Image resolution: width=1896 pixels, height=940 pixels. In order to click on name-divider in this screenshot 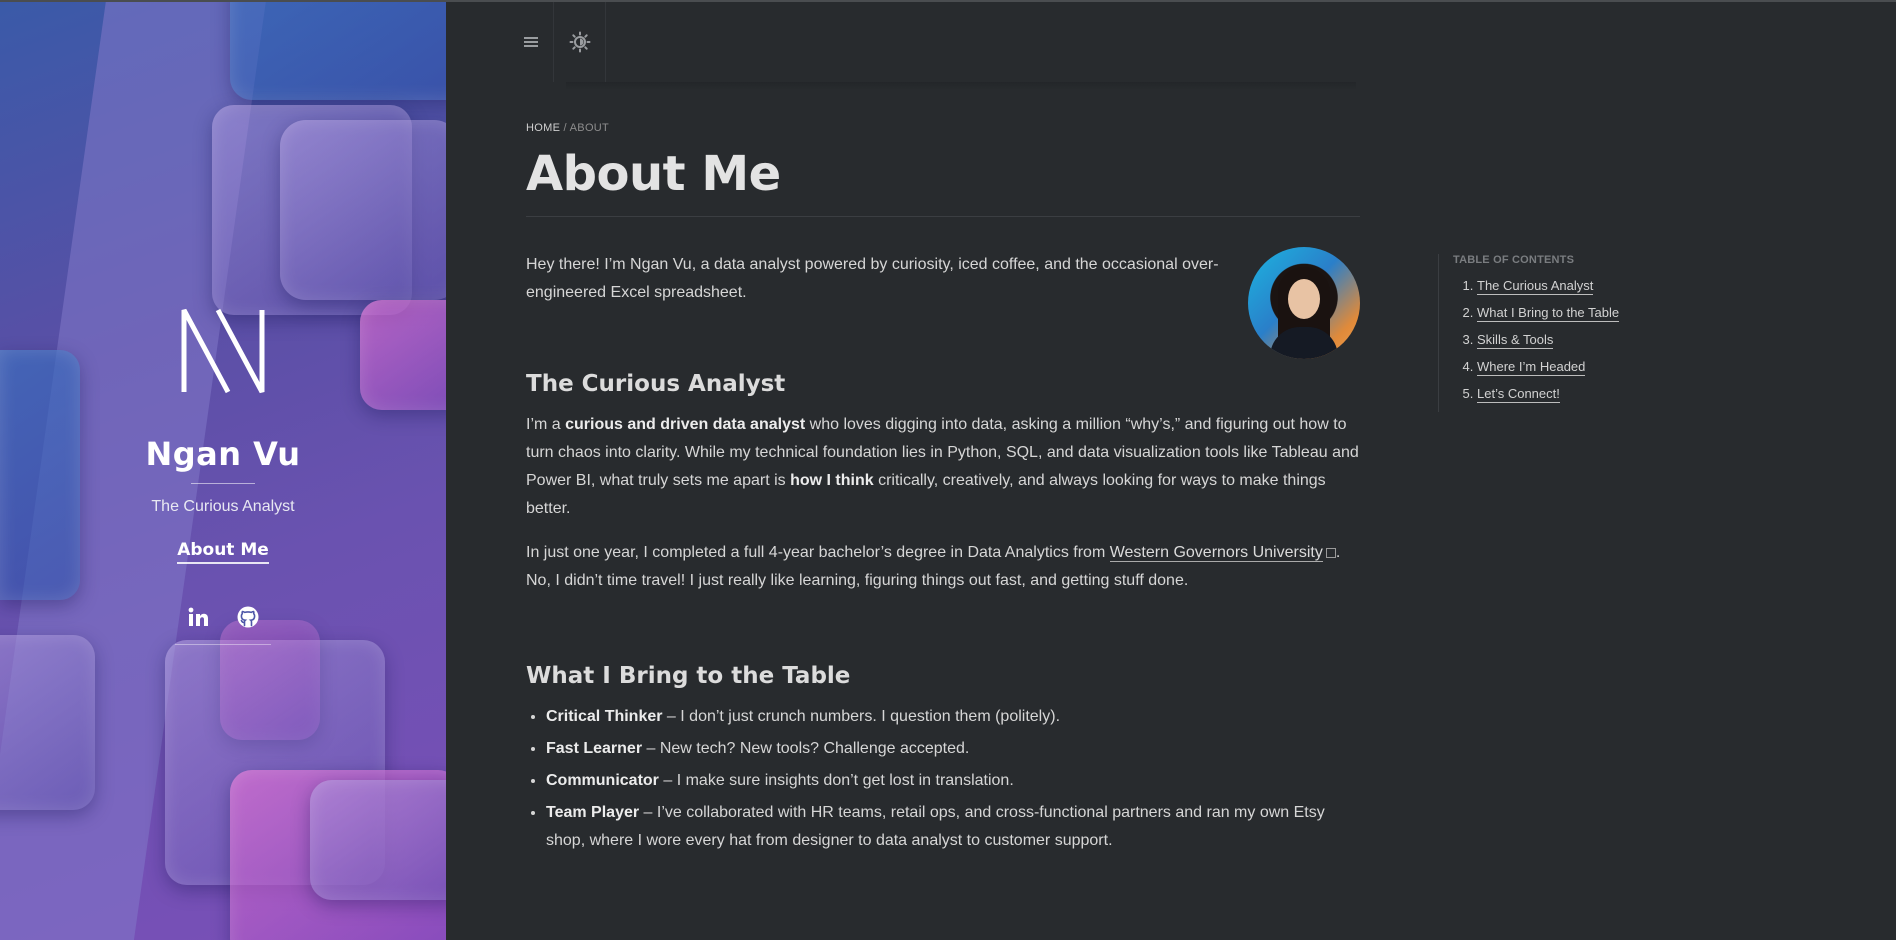, I will do `click(223, 483)`.